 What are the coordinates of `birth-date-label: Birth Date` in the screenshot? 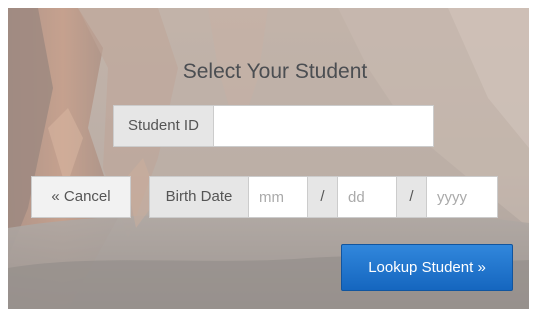 It's located at (199, 197).